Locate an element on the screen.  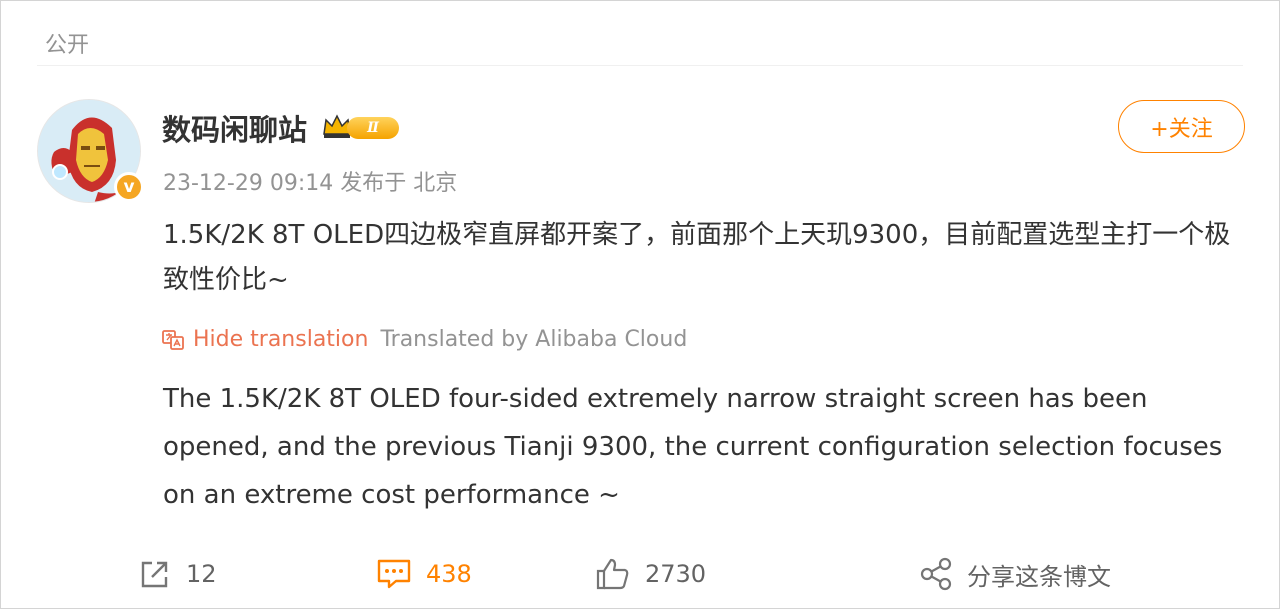
thumbs-up-icon is located at coordinates (612, 574).